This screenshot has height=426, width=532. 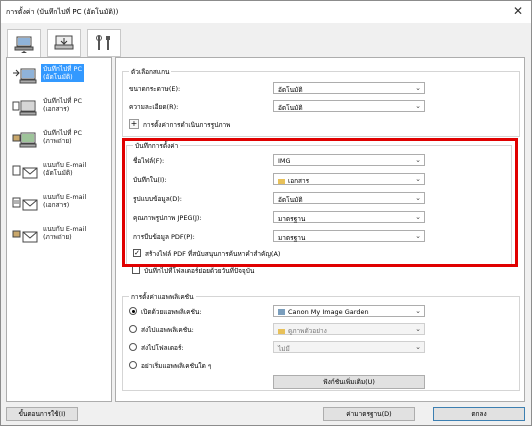 I want to click on email-auto-icon, so click(x=25, y=172).